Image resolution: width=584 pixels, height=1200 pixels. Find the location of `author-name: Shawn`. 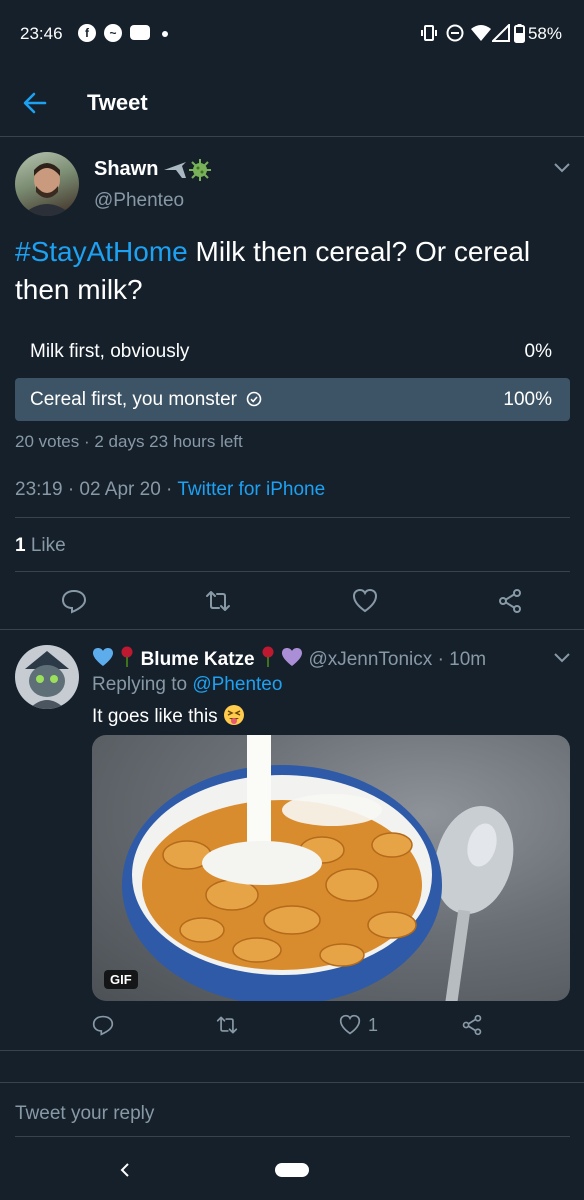

author-name: Shawn is located at coordinates (126, 169).